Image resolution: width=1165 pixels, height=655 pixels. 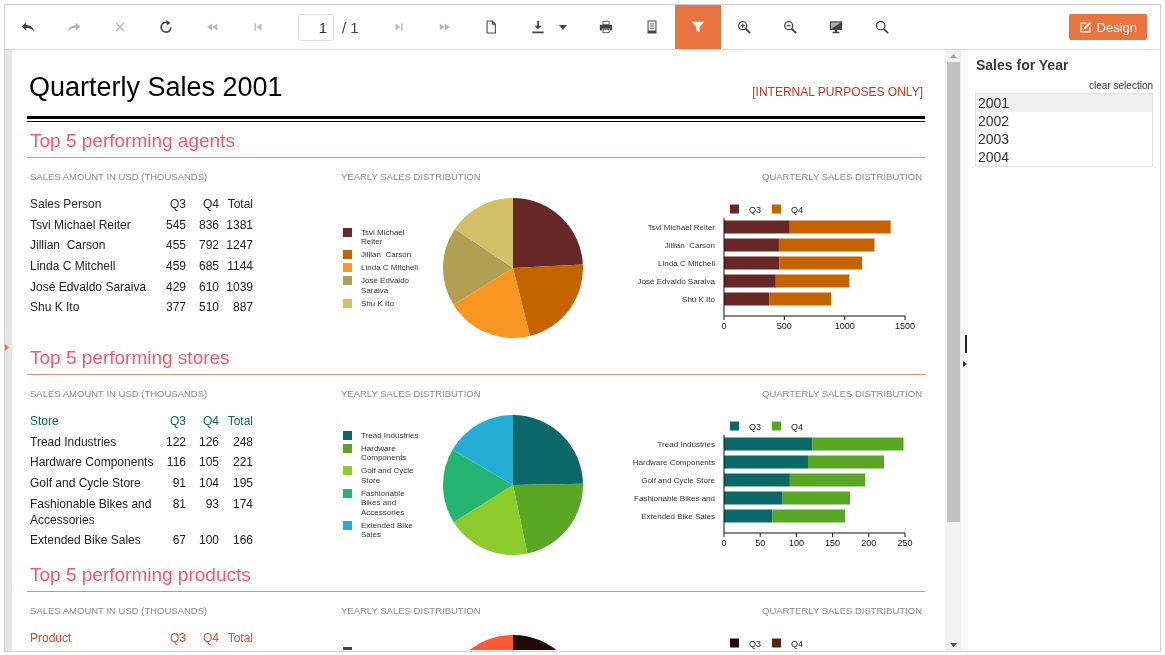 What do you see at coordinates (66, 205) in the screenshot?
I see `column-header: Sales Person` at bounding box center [66, 205].